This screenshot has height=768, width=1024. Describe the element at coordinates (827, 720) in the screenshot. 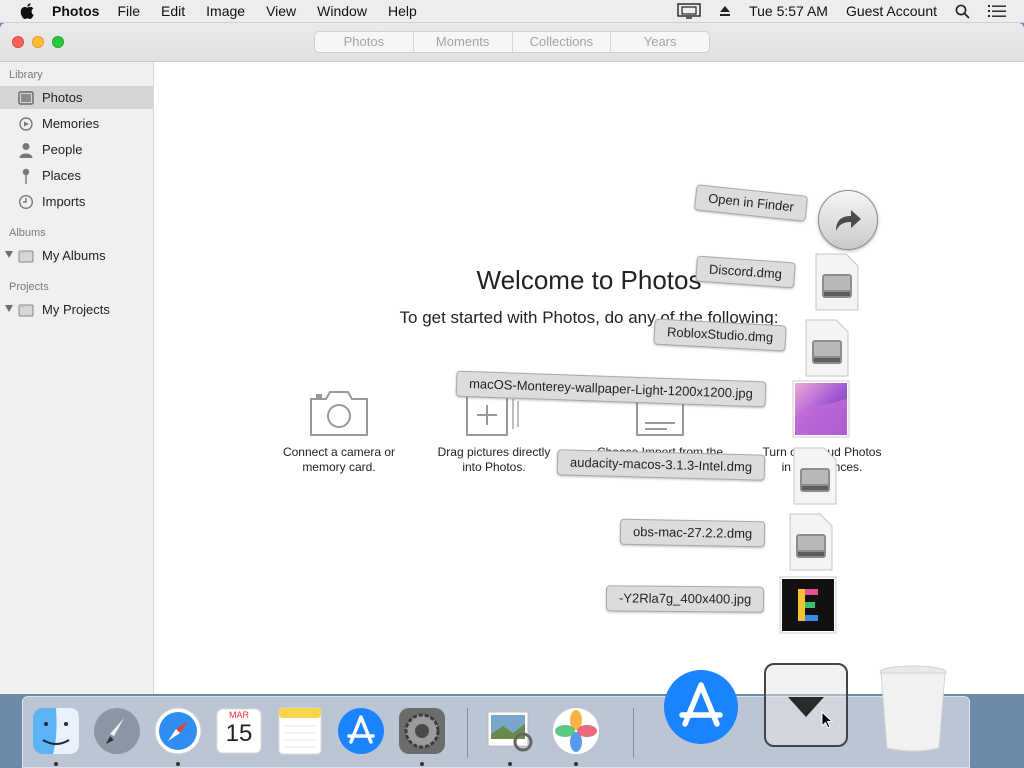

I see `mouse-pointer-icon` at that location.